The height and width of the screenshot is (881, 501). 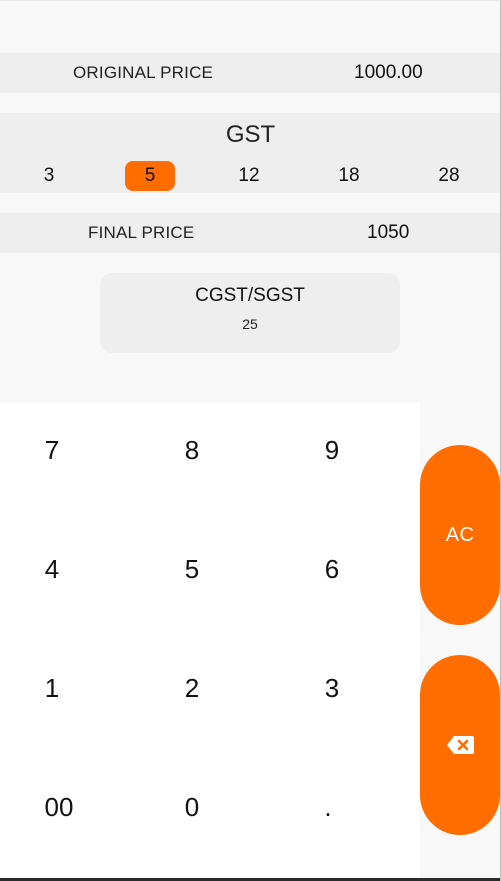 What do you see at coordinates (332, 688) in the screenshot?
I see `key-3: 3` at bounding box center [332, 688].